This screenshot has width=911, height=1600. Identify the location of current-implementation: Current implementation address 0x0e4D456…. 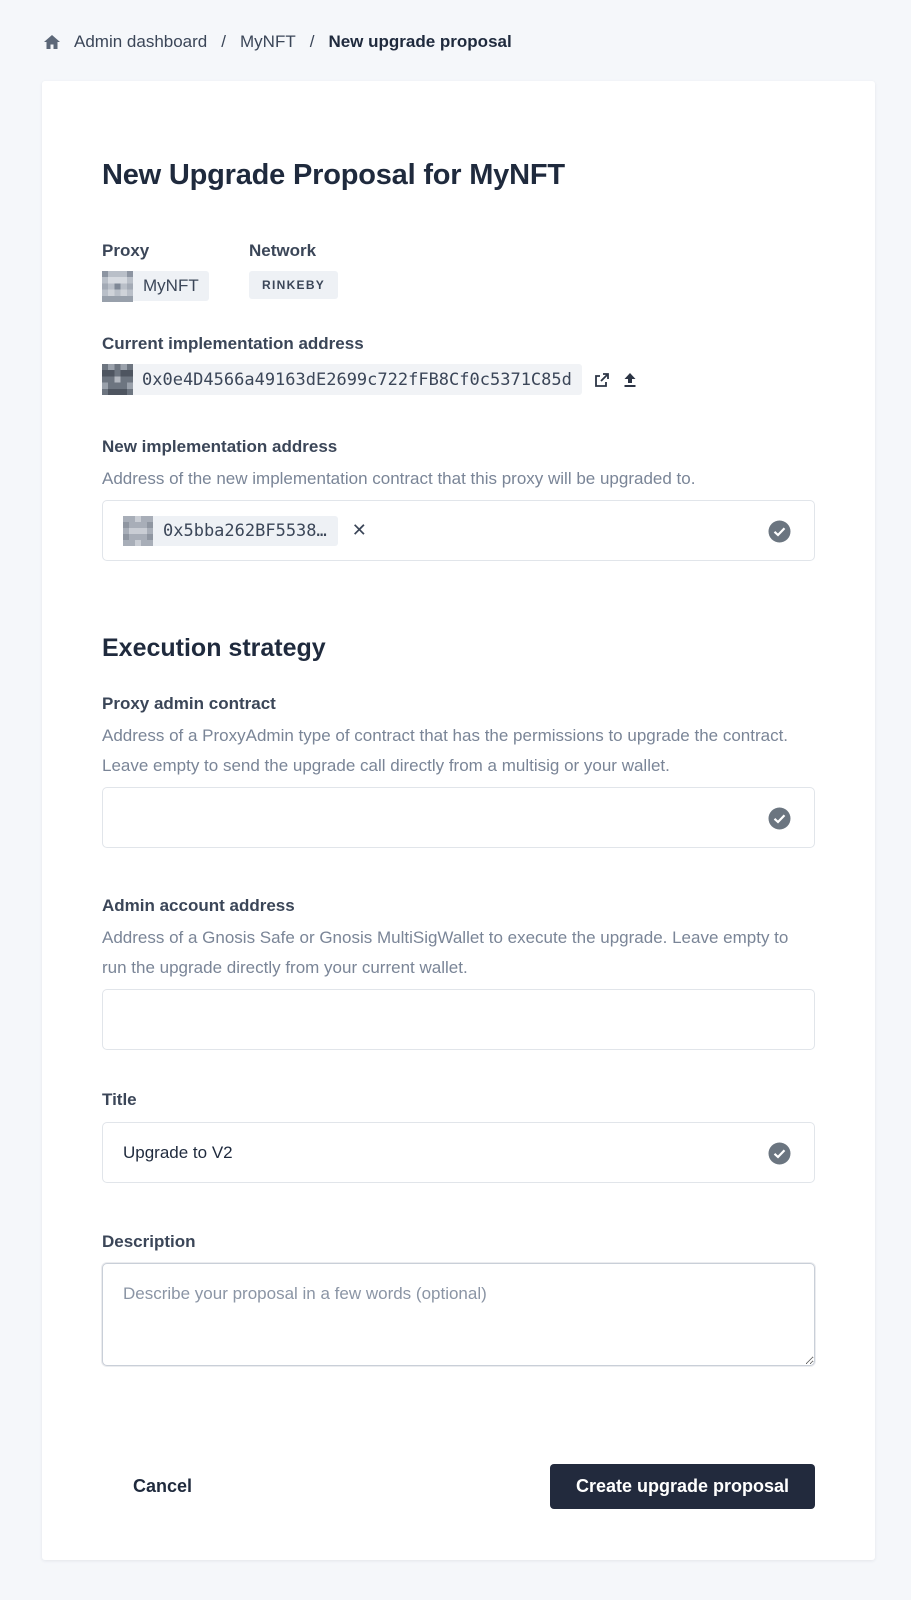
(371, 364).